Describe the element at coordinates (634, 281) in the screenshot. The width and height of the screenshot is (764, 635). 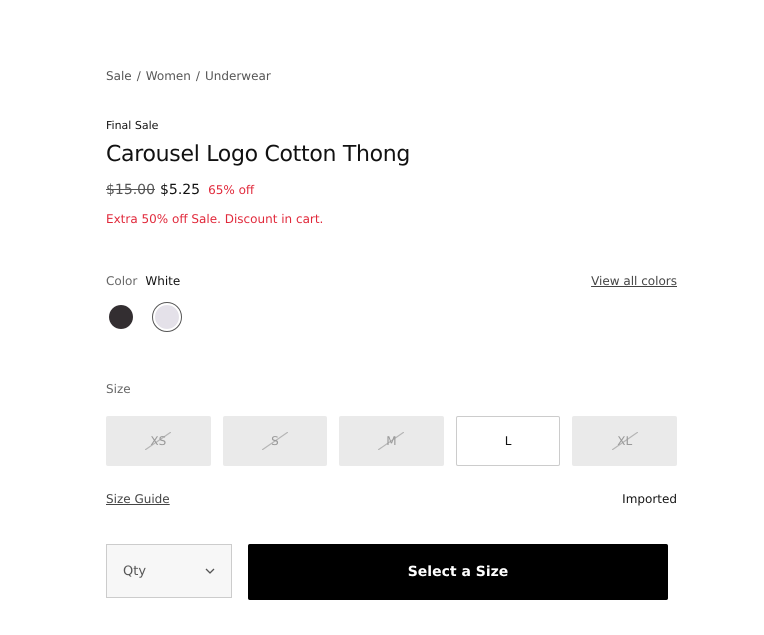
I see `view-all-colors-link: View all colors` at that location.